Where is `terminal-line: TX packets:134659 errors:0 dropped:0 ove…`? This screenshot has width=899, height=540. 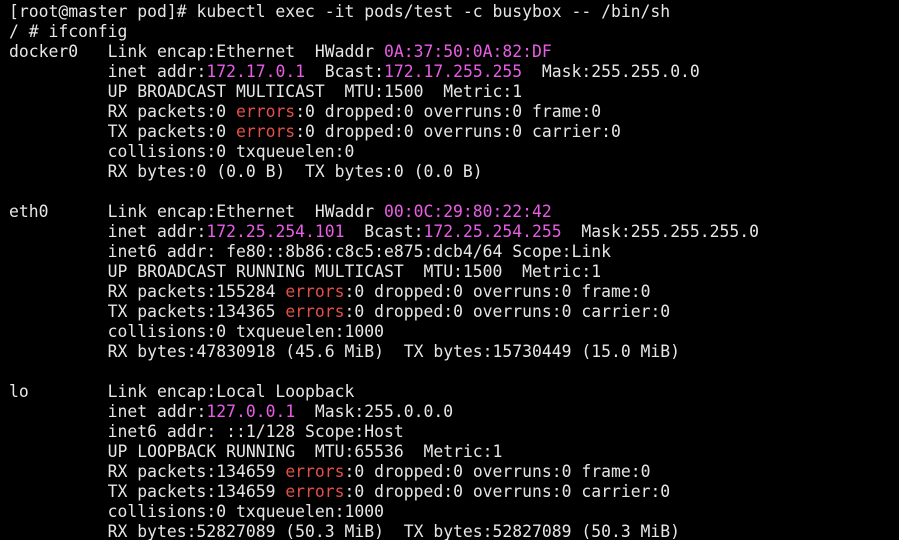
terminal-line: TX packets:134659 errors:0 dropped:0 ove… is located at coordinates (454, 492).